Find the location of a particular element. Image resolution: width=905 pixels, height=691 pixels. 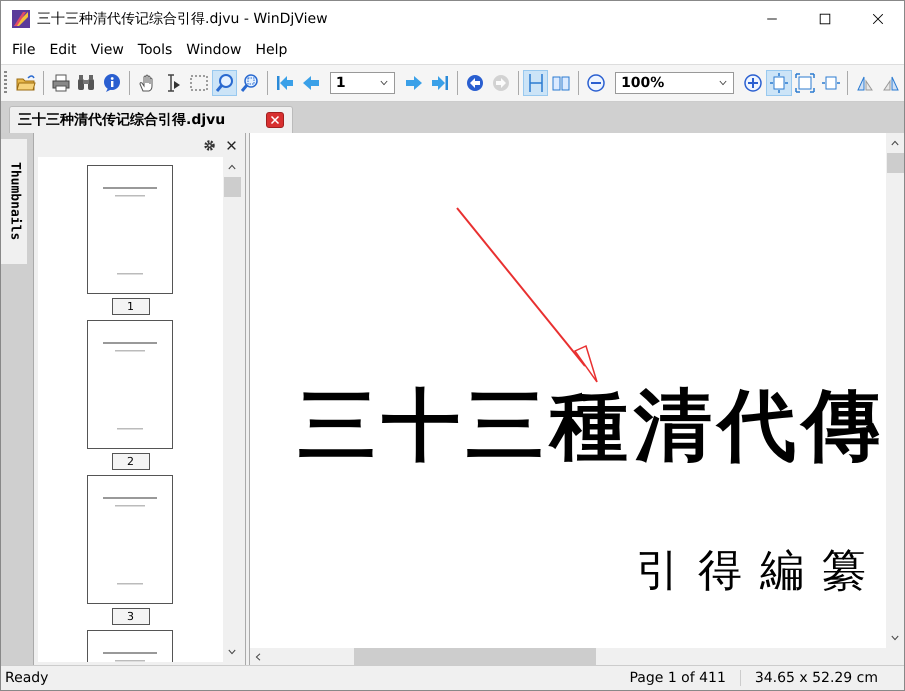

maximize-icon is located at coordinates (824, 18).